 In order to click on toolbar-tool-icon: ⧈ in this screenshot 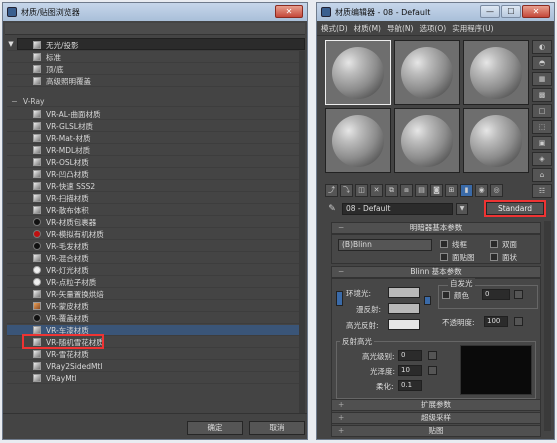, I will do `click(406, 190)`.